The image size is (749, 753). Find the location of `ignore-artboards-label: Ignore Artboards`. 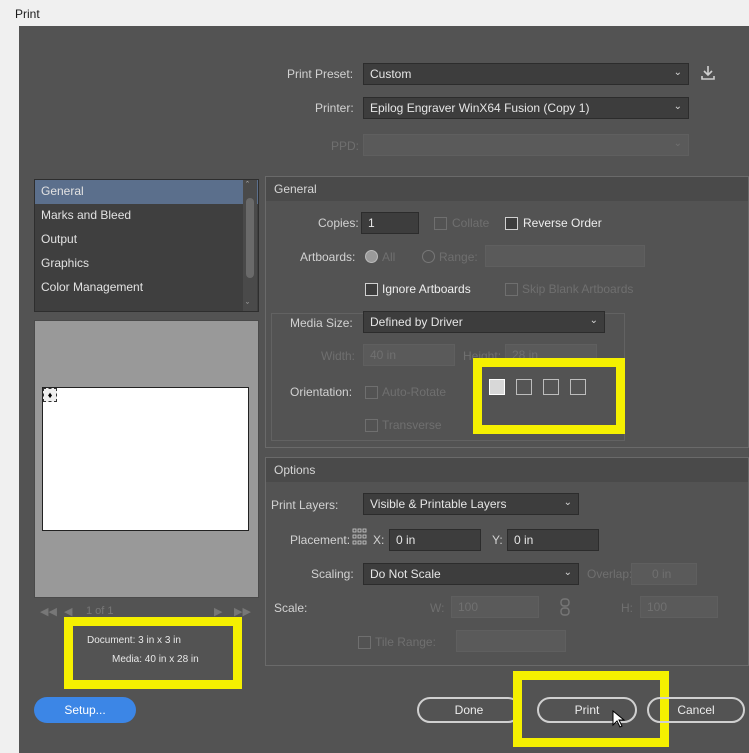

ignore-artboards-label: Ignore Artboards is located at coordinates (426, 289).